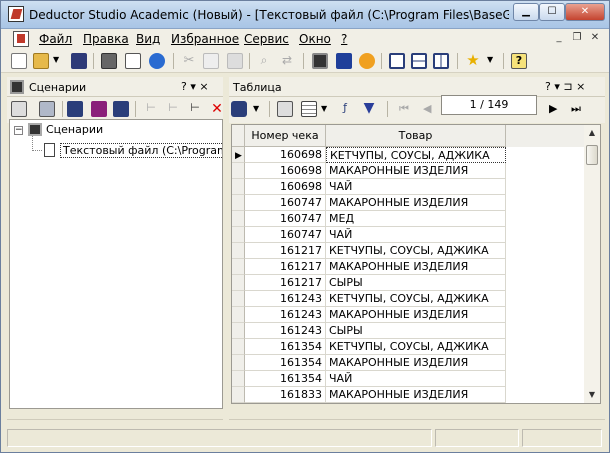 The height and width of the screenshot is (453, 610). I want to click on scroll-down-icon: ▼, so click(592, 395).